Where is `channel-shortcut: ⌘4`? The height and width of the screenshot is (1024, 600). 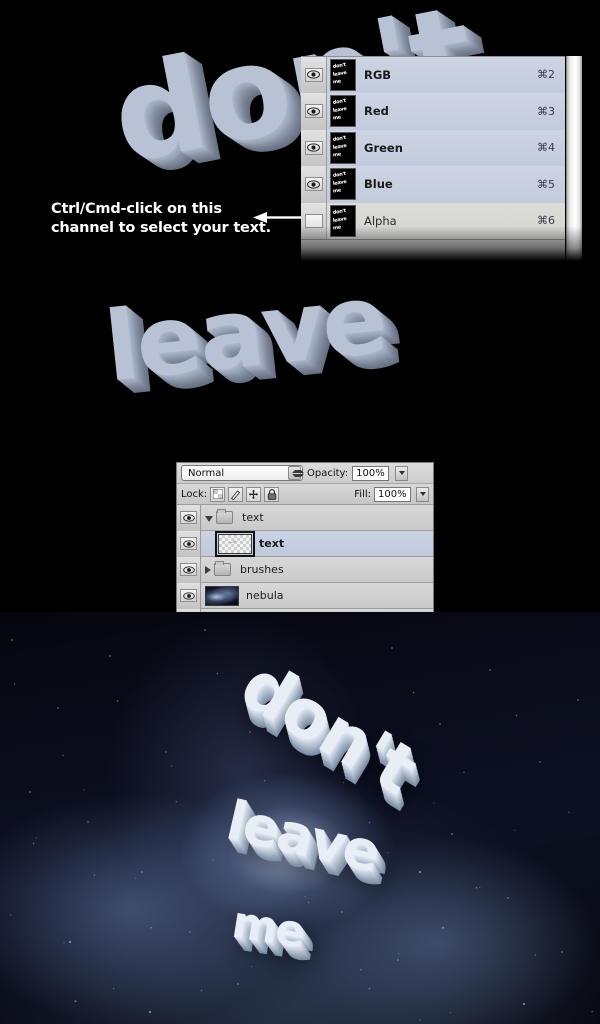 channel-shortcut: ⌘4 is located at coordinates (546, 148).